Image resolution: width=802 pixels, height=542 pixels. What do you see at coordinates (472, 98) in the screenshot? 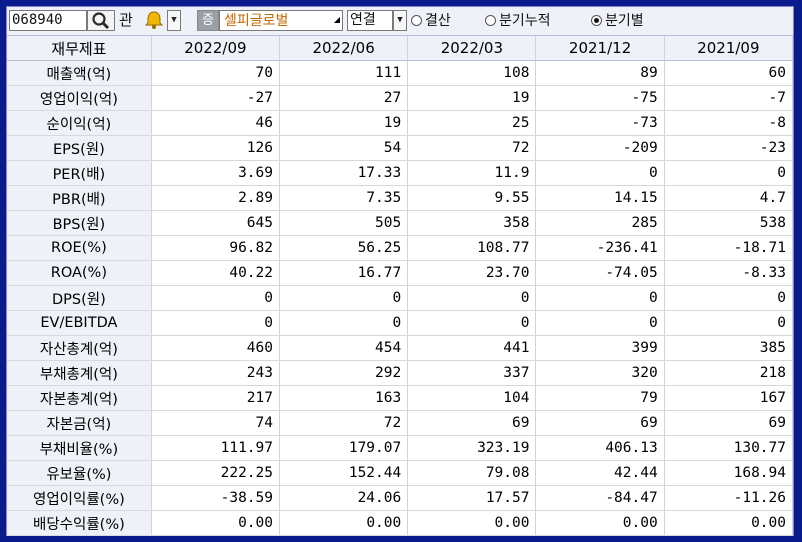
I see `value-cell: 19` at bounding box center [472, 98].